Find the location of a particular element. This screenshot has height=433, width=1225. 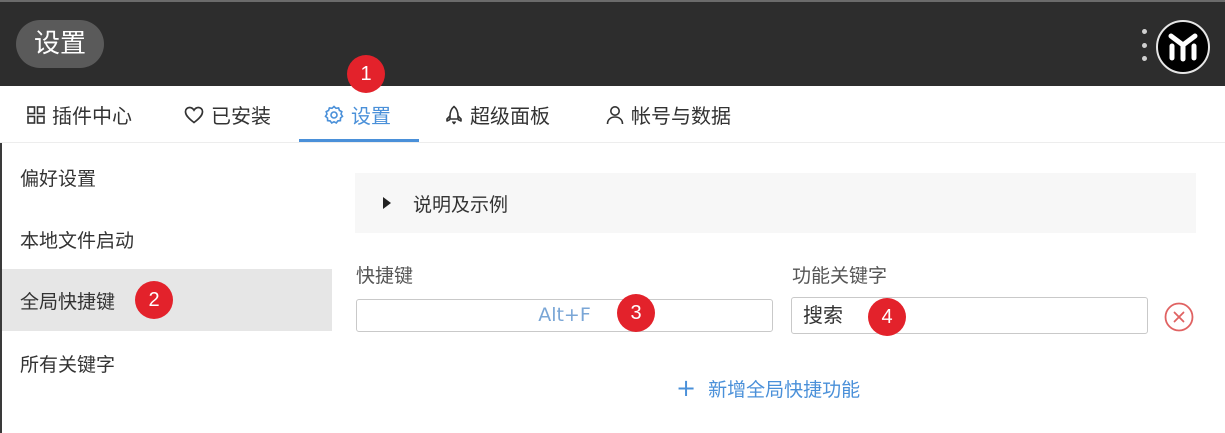

step-badge-4: 4 is located at coordinates (887, 317).